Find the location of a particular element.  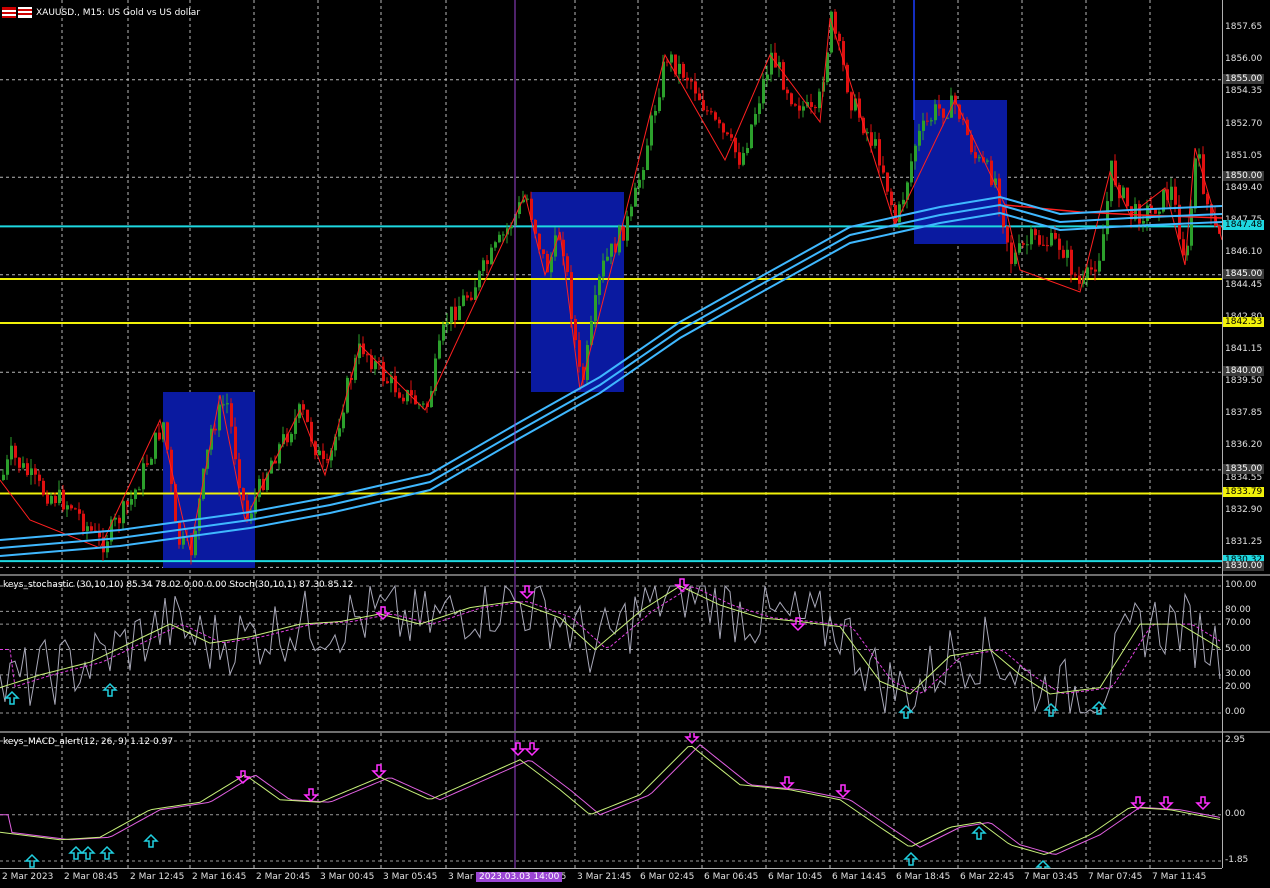

time-axis-label: 7 Mar 07:45 is located at coordinates (1115, 877).